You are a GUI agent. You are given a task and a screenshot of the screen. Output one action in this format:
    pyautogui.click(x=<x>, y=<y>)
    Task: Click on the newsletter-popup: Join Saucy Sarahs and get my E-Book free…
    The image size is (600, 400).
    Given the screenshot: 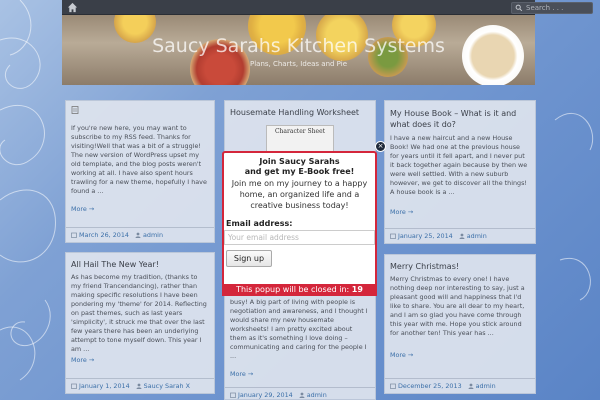 What is the action you would take?
    pyautogui.click(x=299, y=223)
    